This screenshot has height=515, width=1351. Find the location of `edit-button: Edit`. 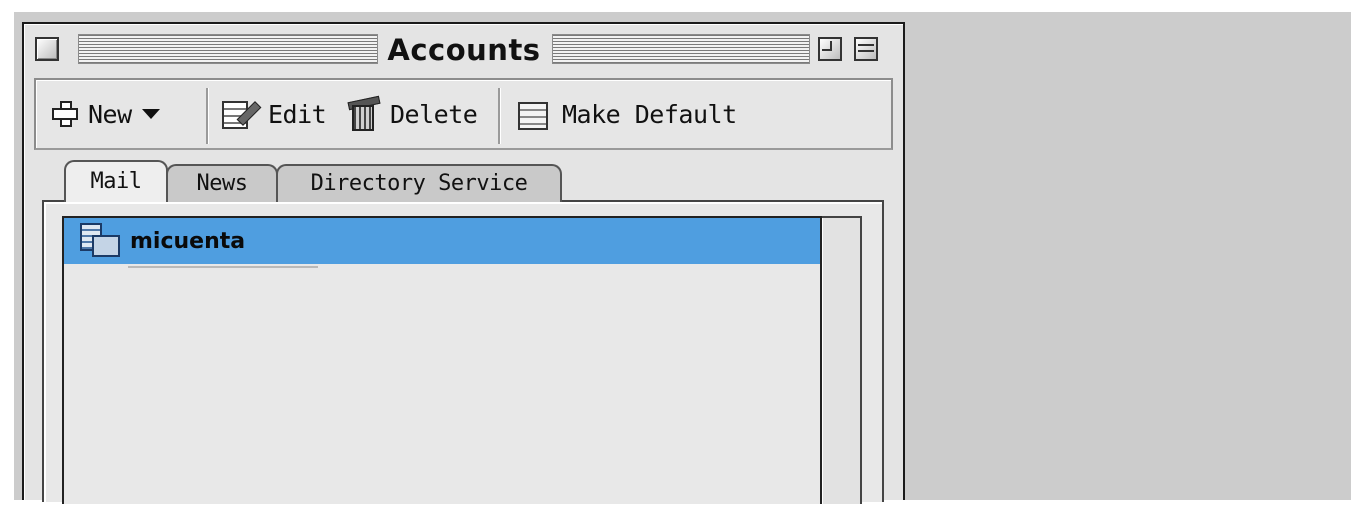

edit-button: Edit is located at coordinates (273, 114).